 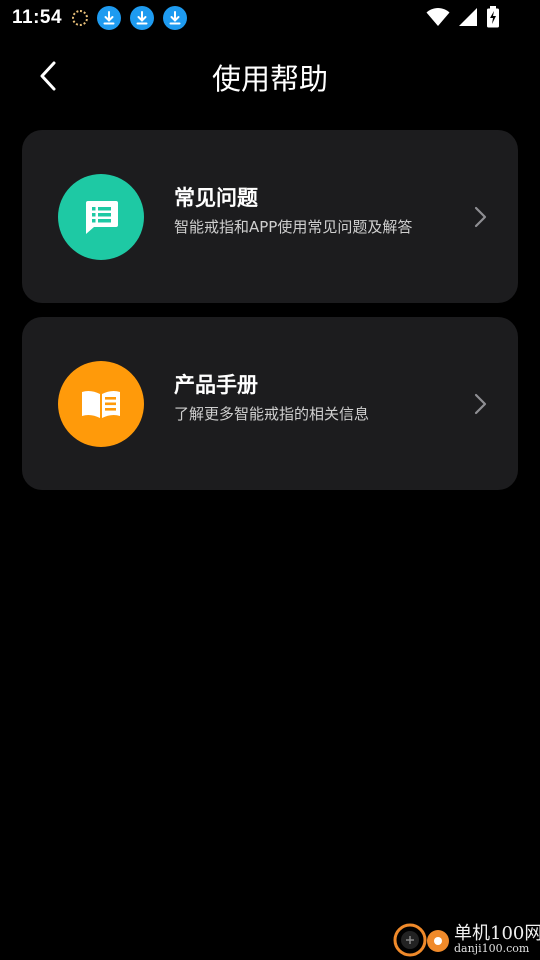 What do you see at coordinates (493, 17) in the screenshot?
I see `battery-charging-icon` at bounding box center [493, 17].